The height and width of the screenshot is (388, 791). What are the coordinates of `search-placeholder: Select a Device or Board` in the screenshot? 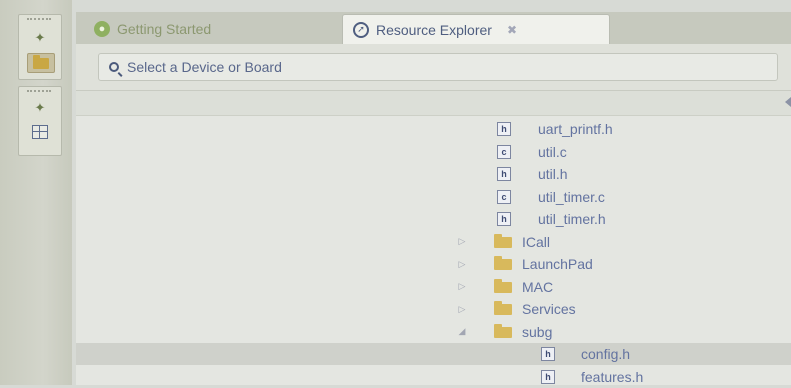 It's located at (204, 67).